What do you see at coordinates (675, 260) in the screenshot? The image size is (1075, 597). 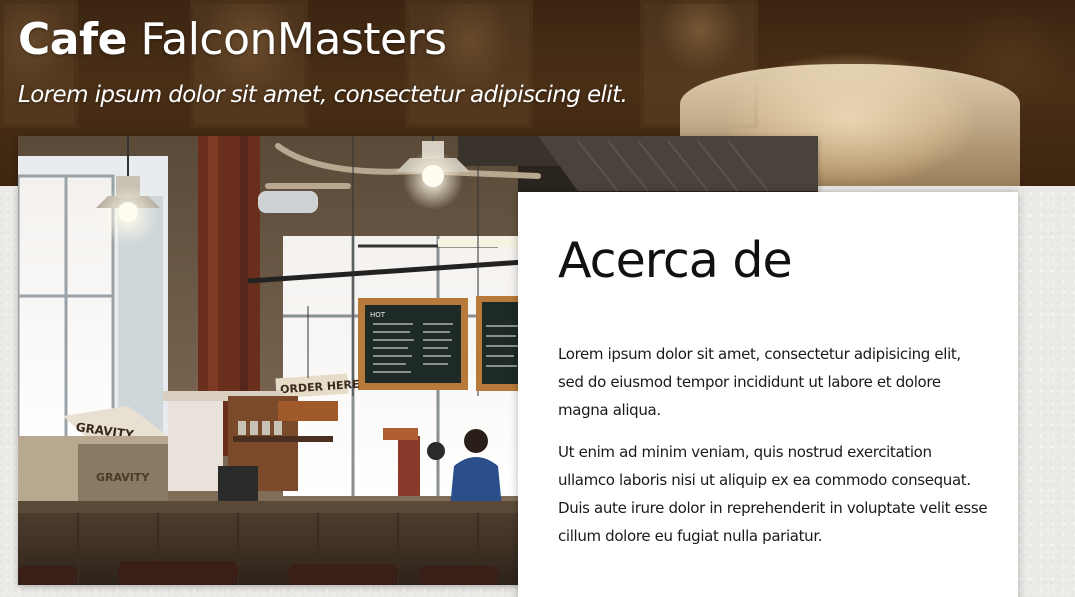 I see `about-title: Acerca de` at bounding box center [675, 260].